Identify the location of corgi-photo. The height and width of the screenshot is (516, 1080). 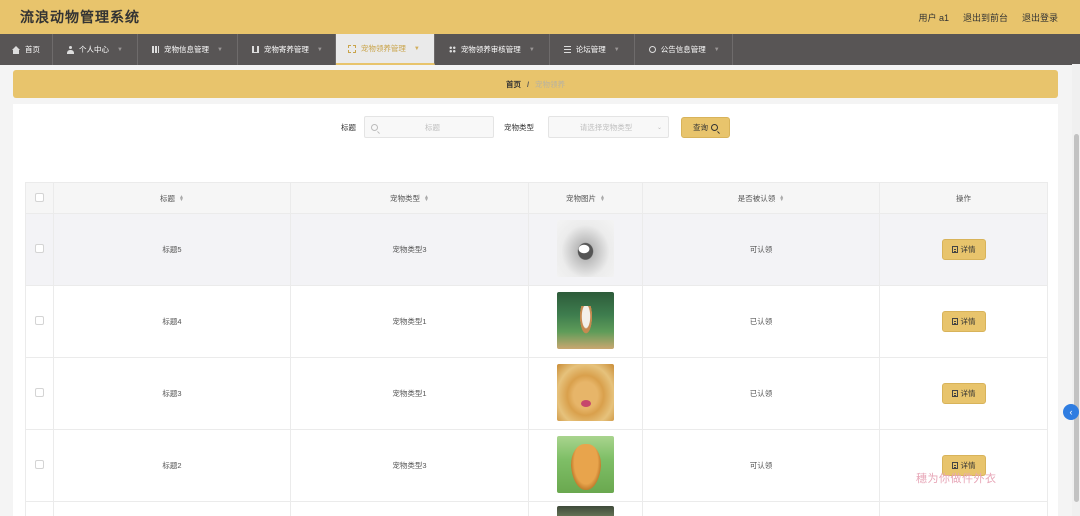
(585, 320).